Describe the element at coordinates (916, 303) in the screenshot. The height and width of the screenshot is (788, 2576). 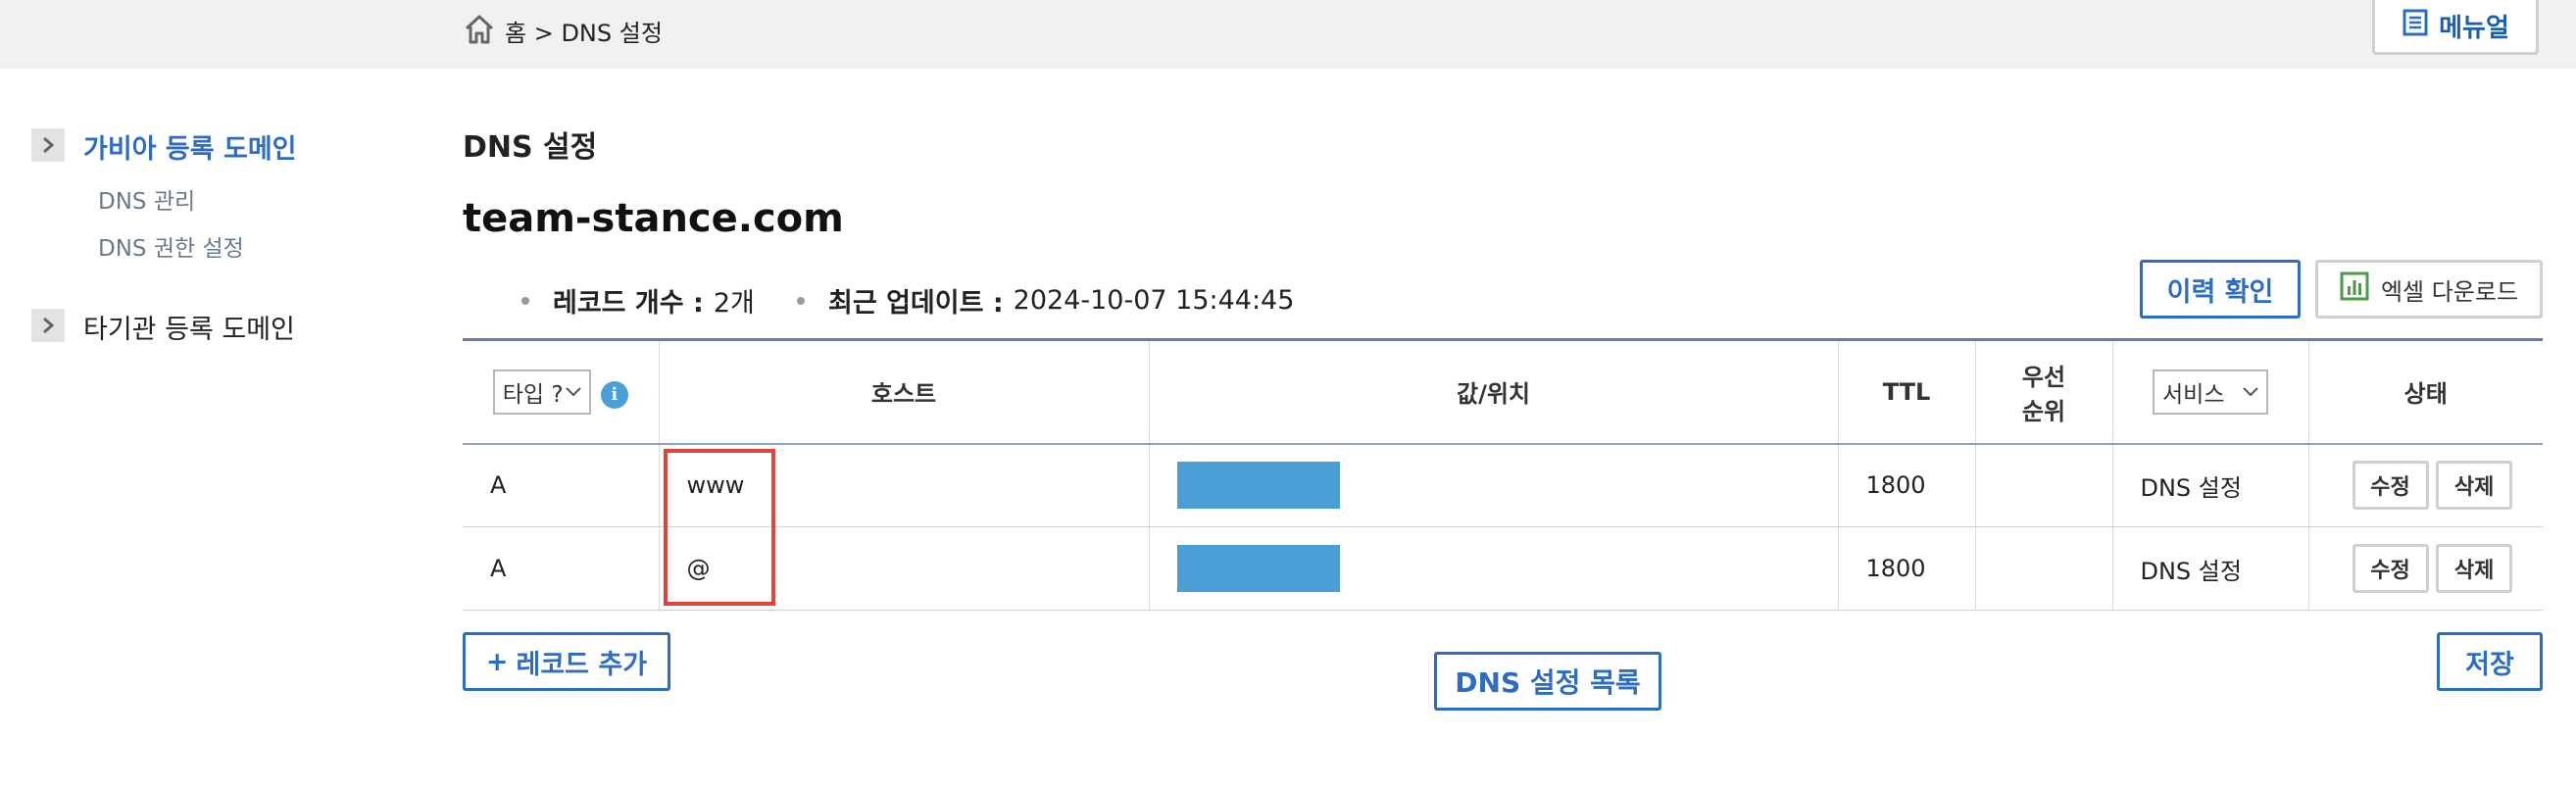
I see `last-update-label: 최근 업데이트 :` at that location.